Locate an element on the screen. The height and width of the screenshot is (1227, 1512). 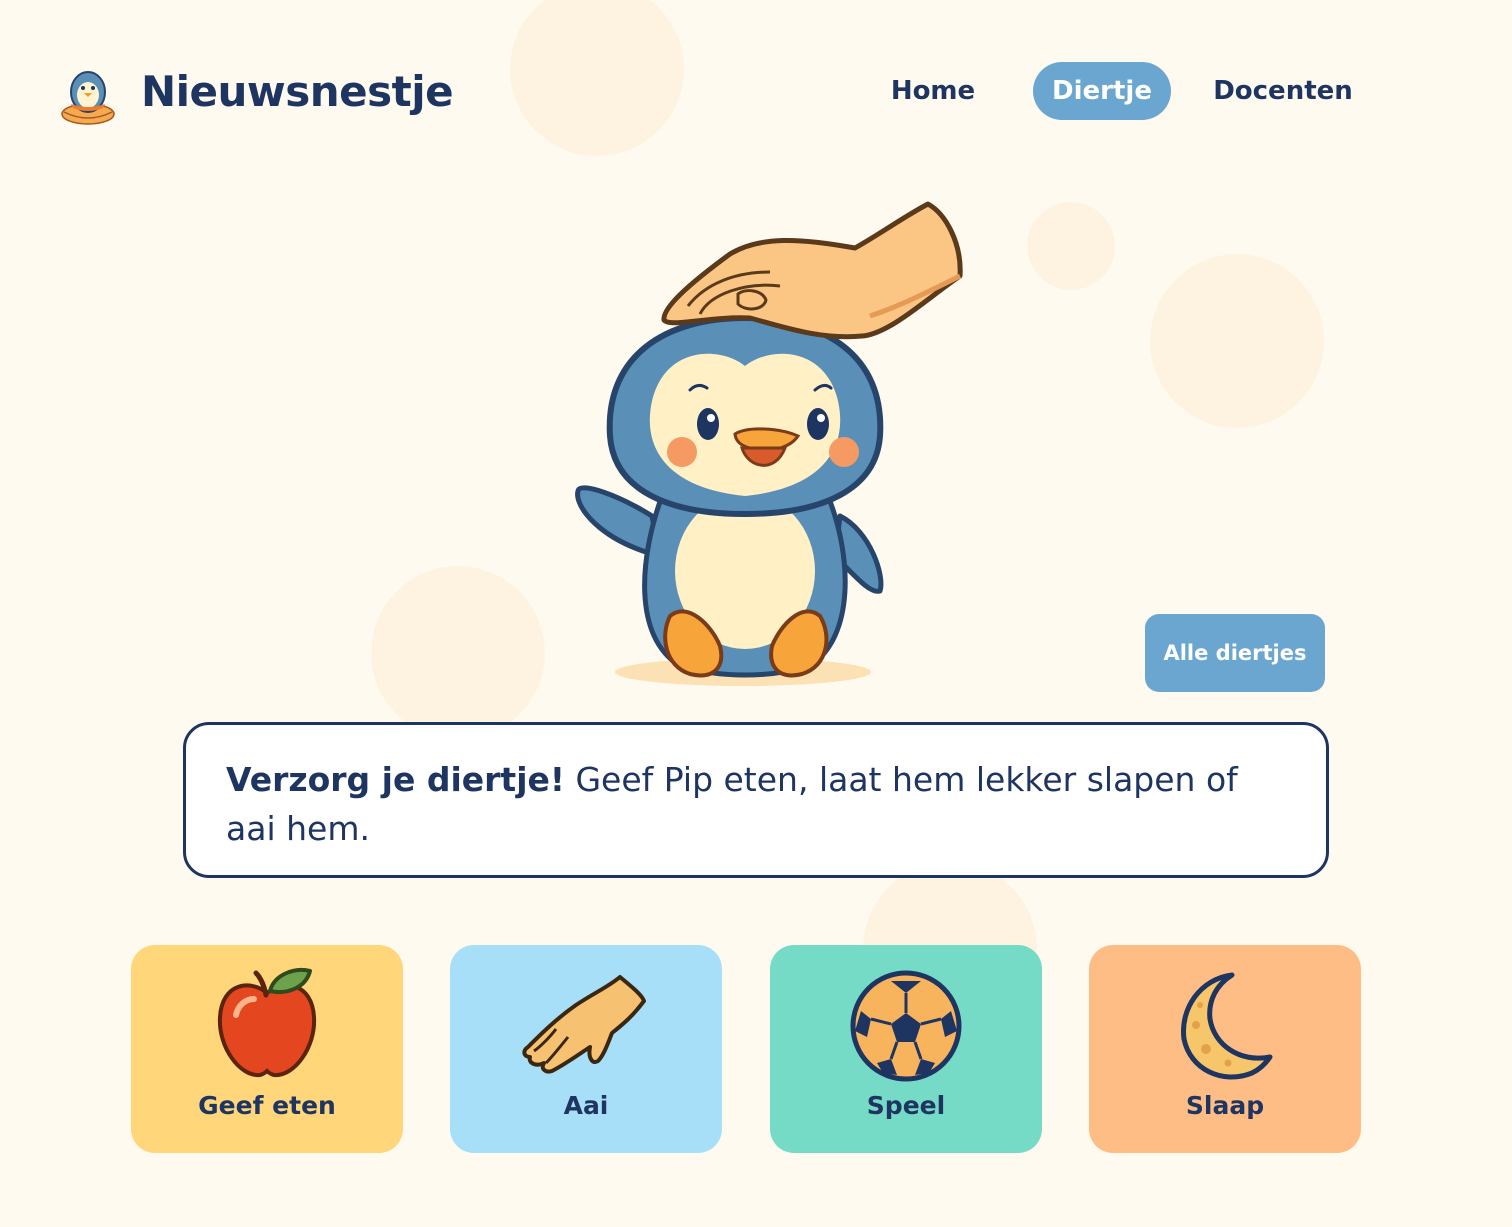
nav-home: Home is located at coordinates (933, 91).